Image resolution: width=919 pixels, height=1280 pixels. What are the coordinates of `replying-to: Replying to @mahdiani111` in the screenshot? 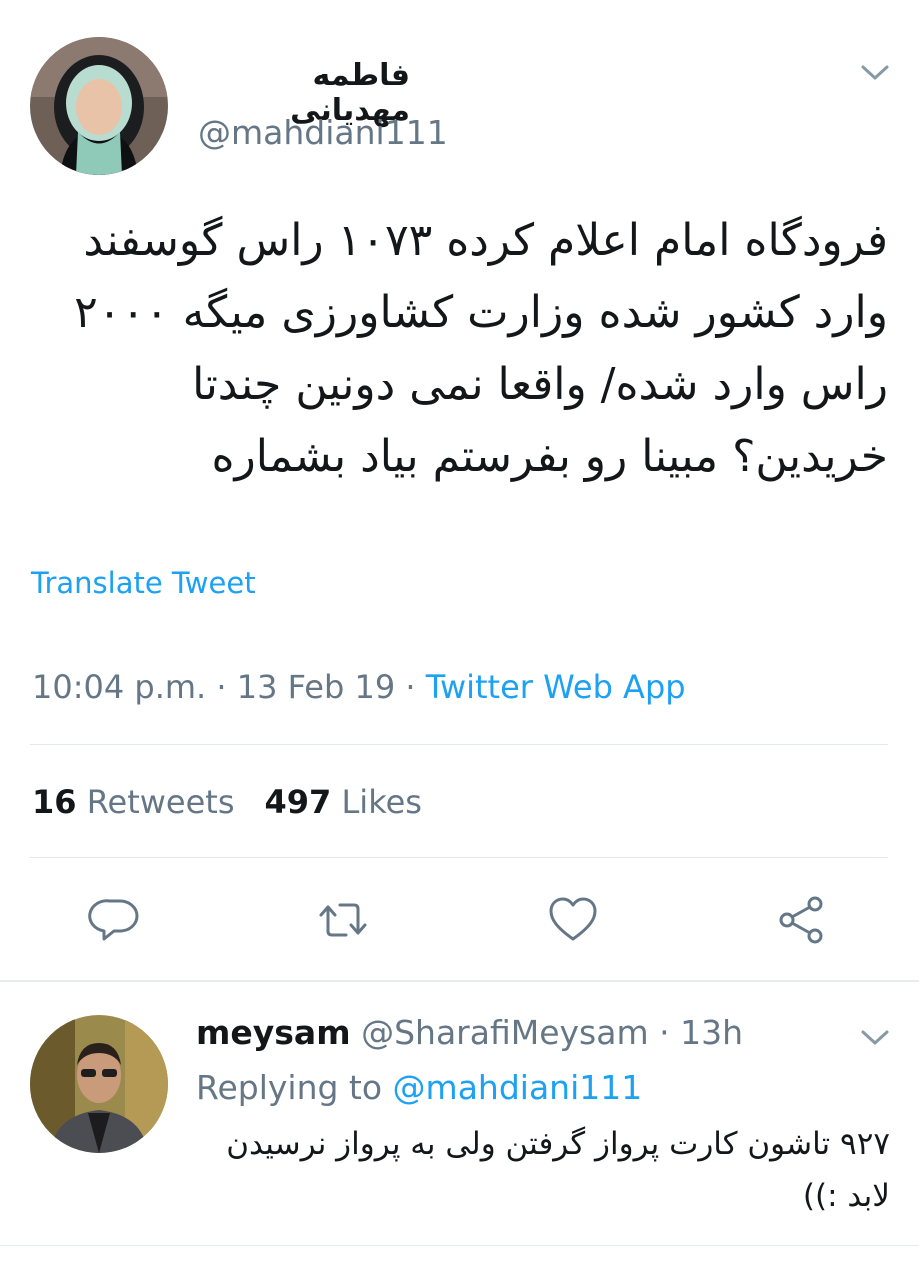 It's located at (419, 1087).